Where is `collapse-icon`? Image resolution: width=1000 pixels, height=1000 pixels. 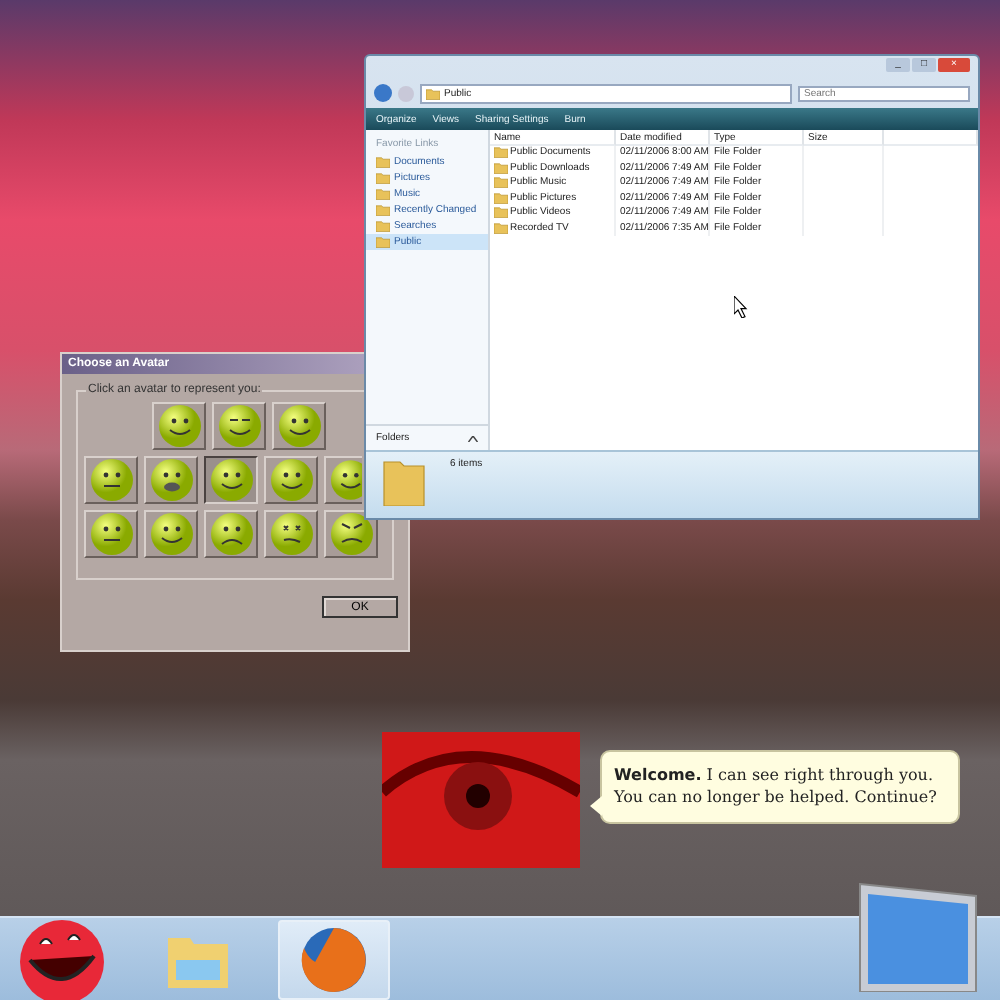
collapse-icon is located at coordinates (473, 438).